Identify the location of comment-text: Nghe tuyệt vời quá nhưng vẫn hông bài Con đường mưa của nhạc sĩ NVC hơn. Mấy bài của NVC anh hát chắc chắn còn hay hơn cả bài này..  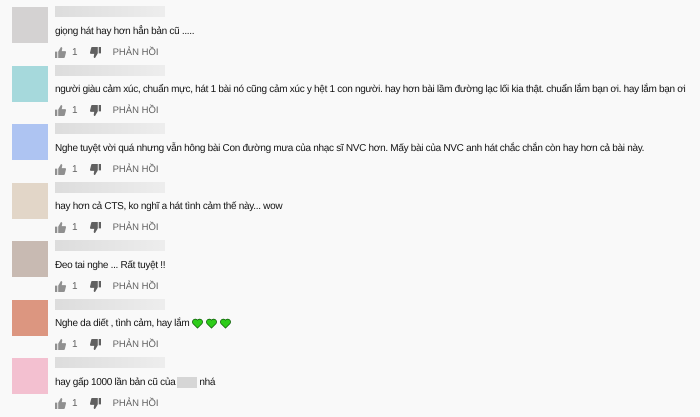
(349, 148).